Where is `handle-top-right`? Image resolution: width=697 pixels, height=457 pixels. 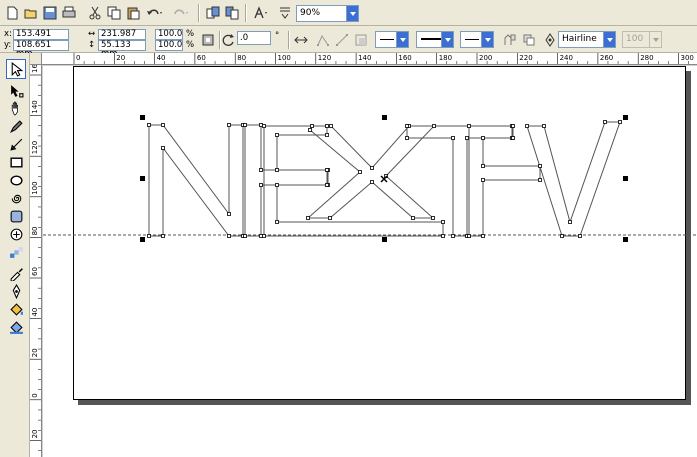
handle-top-right is located at coordinates (625, 117).